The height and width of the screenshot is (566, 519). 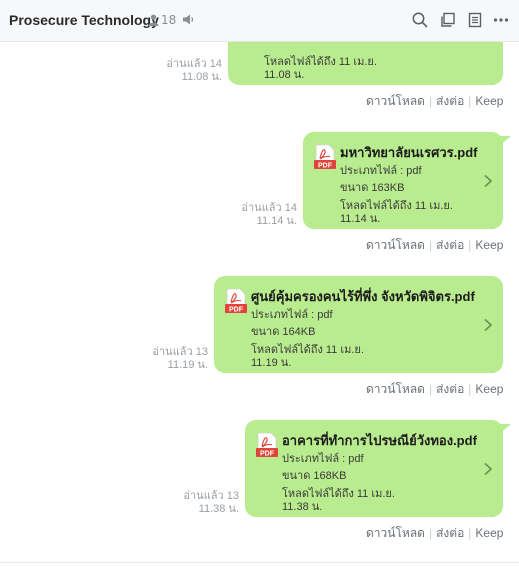 I want to click on divider, so click(x=259, y=562).